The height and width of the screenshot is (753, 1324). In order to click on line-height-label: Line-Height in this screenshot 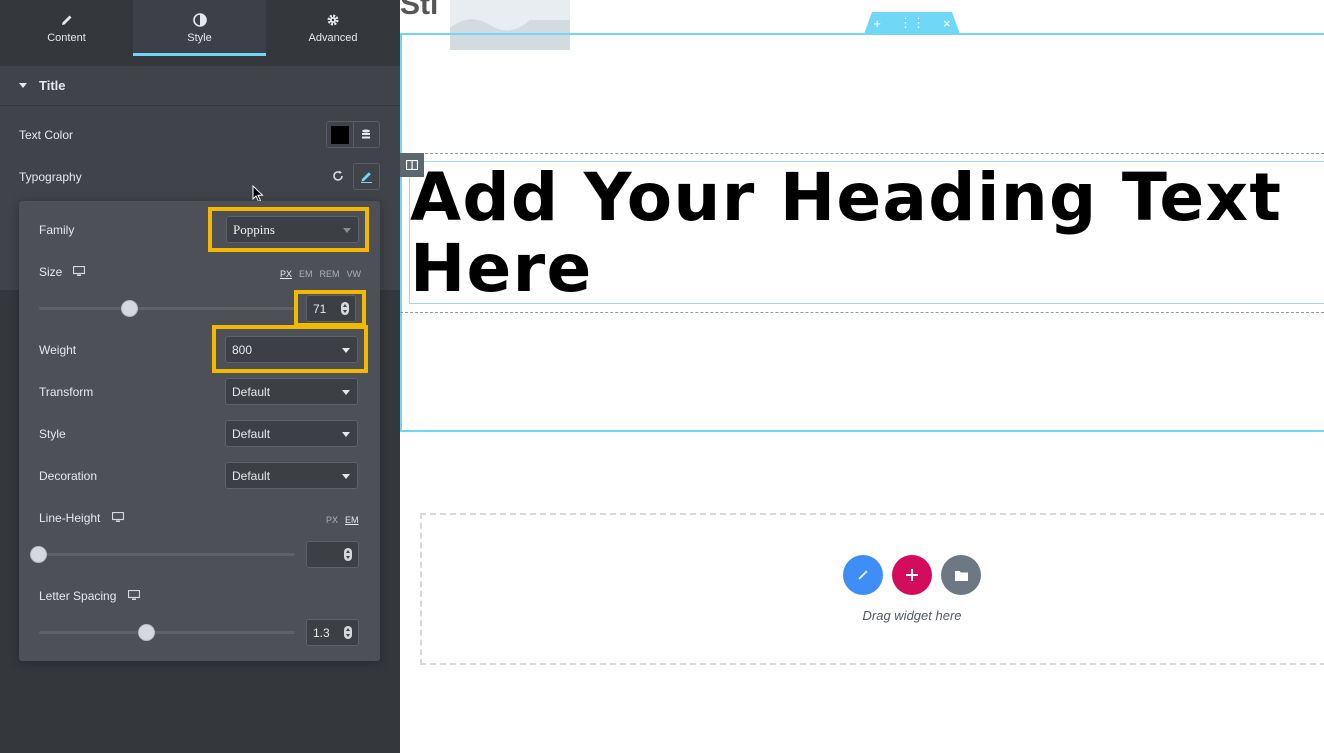, I will do `click(70, 518)`.